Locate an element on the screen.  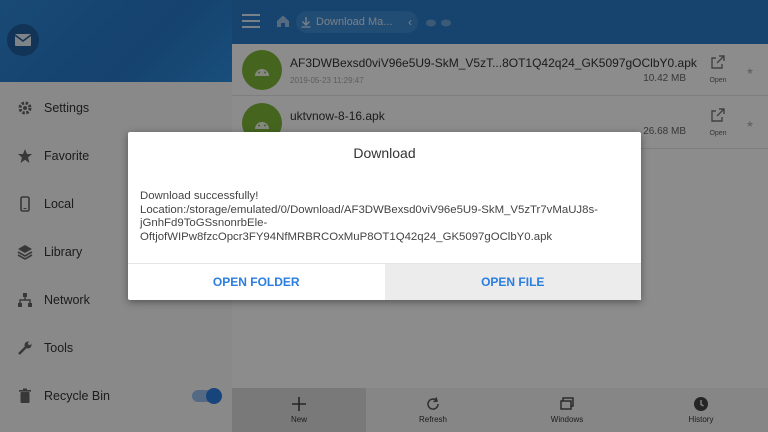
dialog-buttons: OPEN FOLDER OPEN FILE is located at coordinates (384, 281).